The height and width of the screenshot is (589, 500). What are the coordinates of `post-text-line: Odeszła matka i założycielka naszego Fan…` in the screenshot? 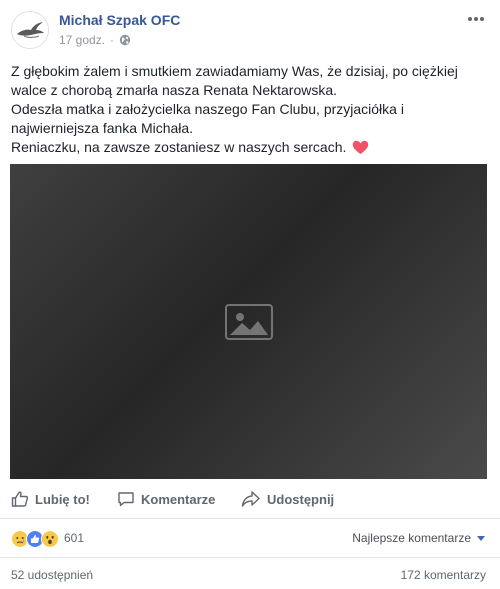 It's located at (207, 118).